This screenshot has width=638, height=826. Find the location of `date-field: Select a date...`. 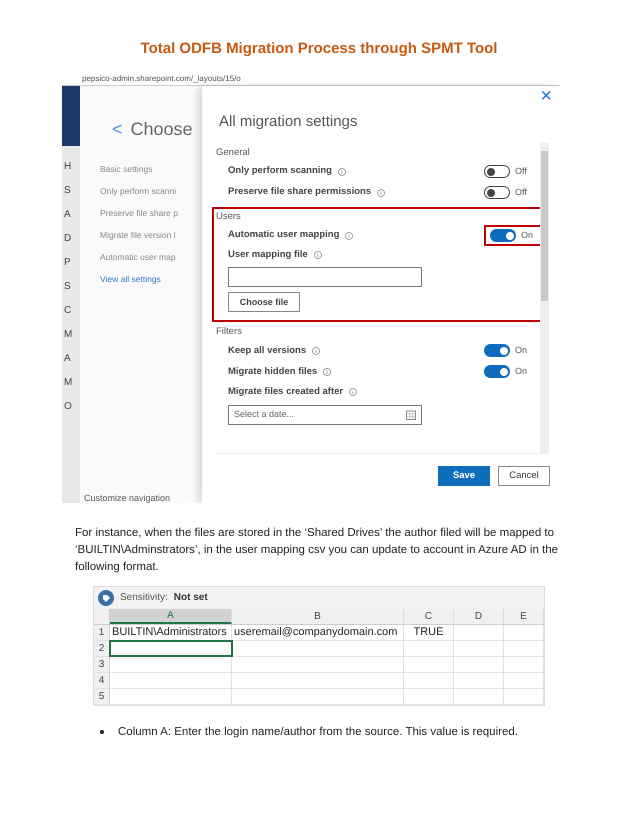

date-field: Select a date... is located at coordinates (325, 414).